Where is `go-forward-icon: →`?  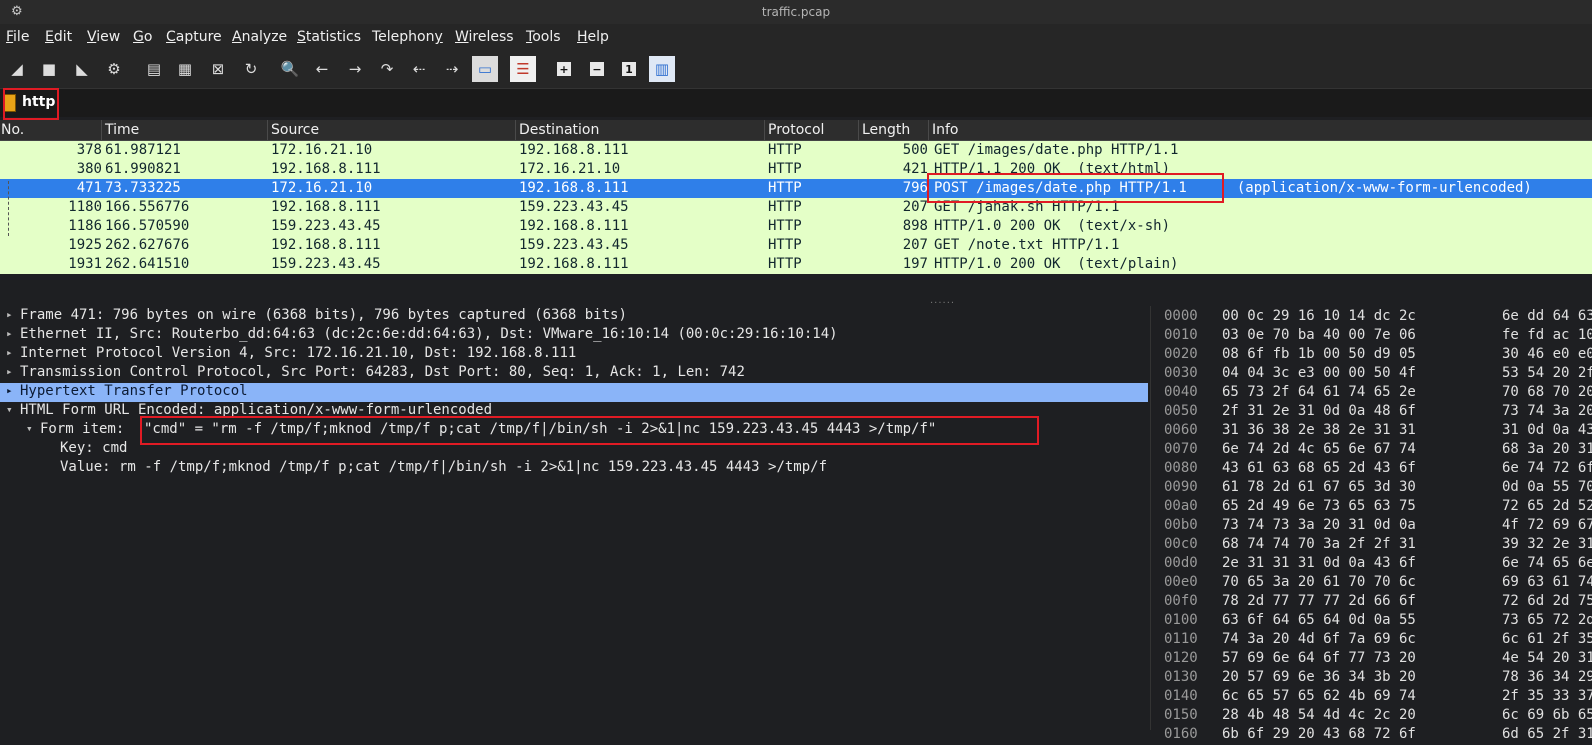 go-forward-icon: → is located at coordinates (355, 69).